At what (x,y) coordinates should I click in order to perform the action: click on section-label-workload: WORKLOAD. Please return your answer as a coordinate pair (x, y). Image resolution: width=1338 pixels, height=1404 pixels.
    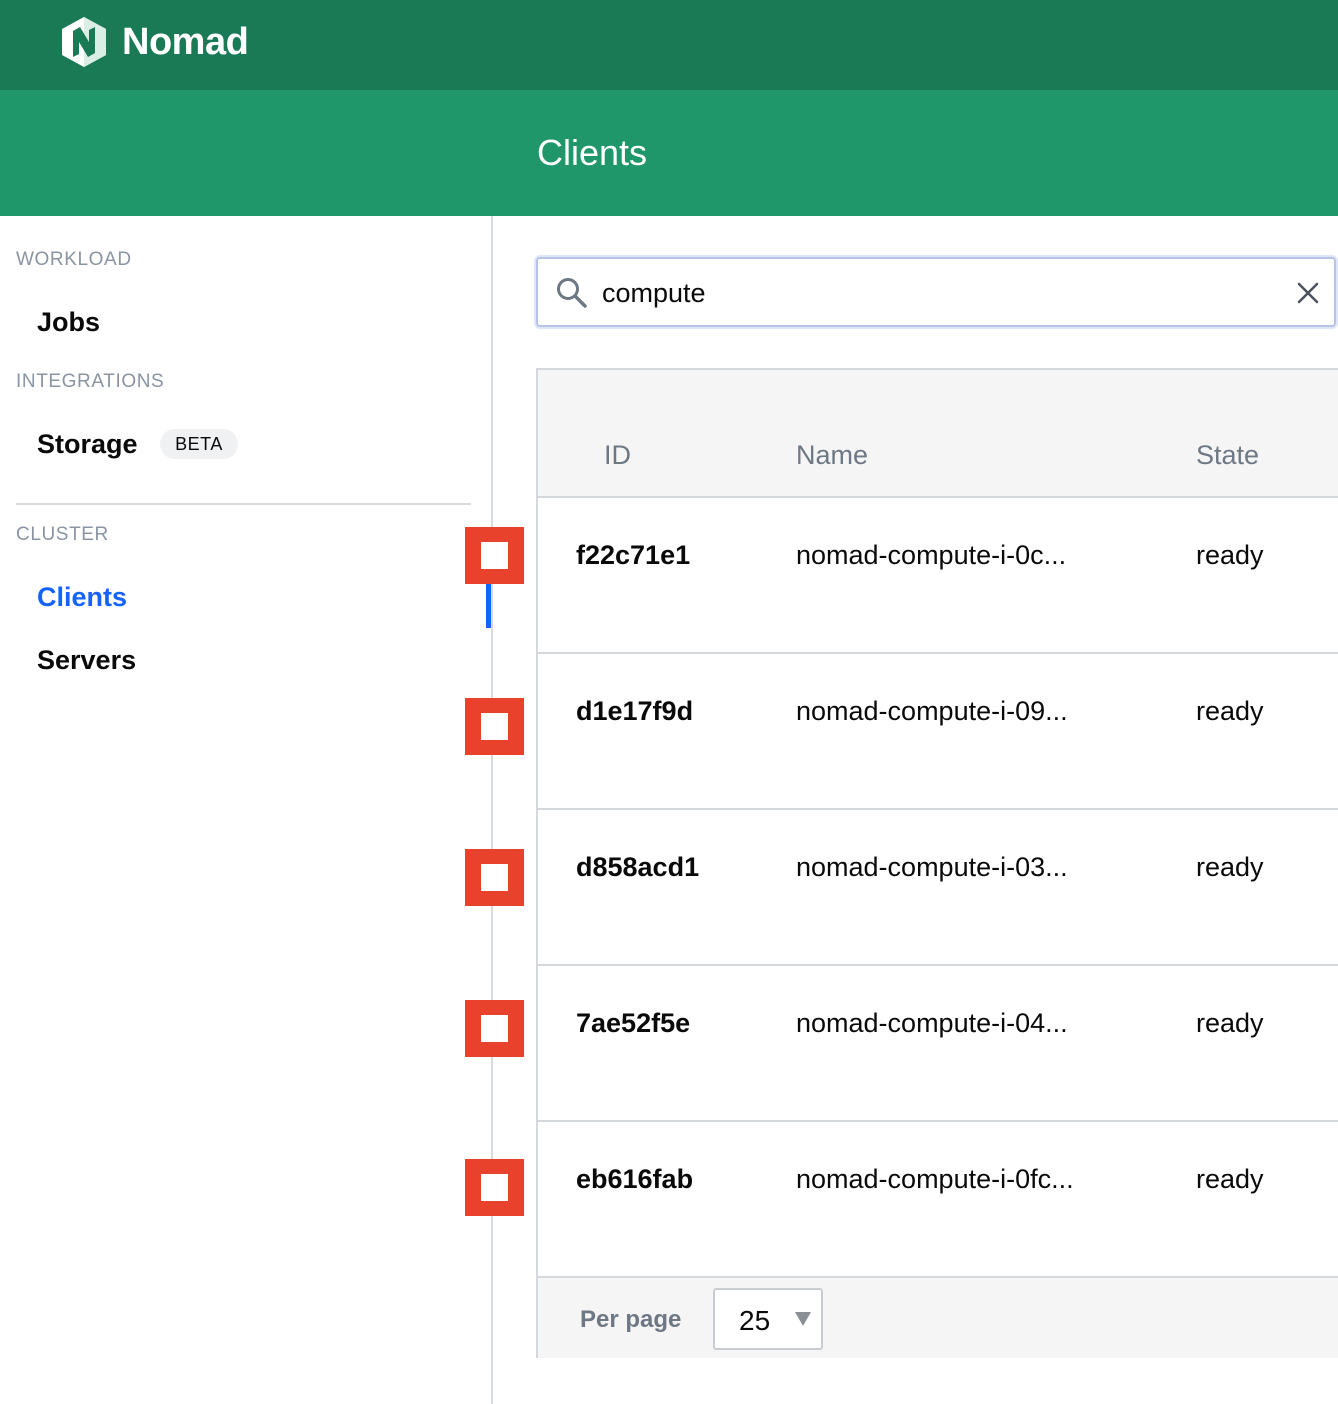
    Looking at the image, I should click on (74, 259).